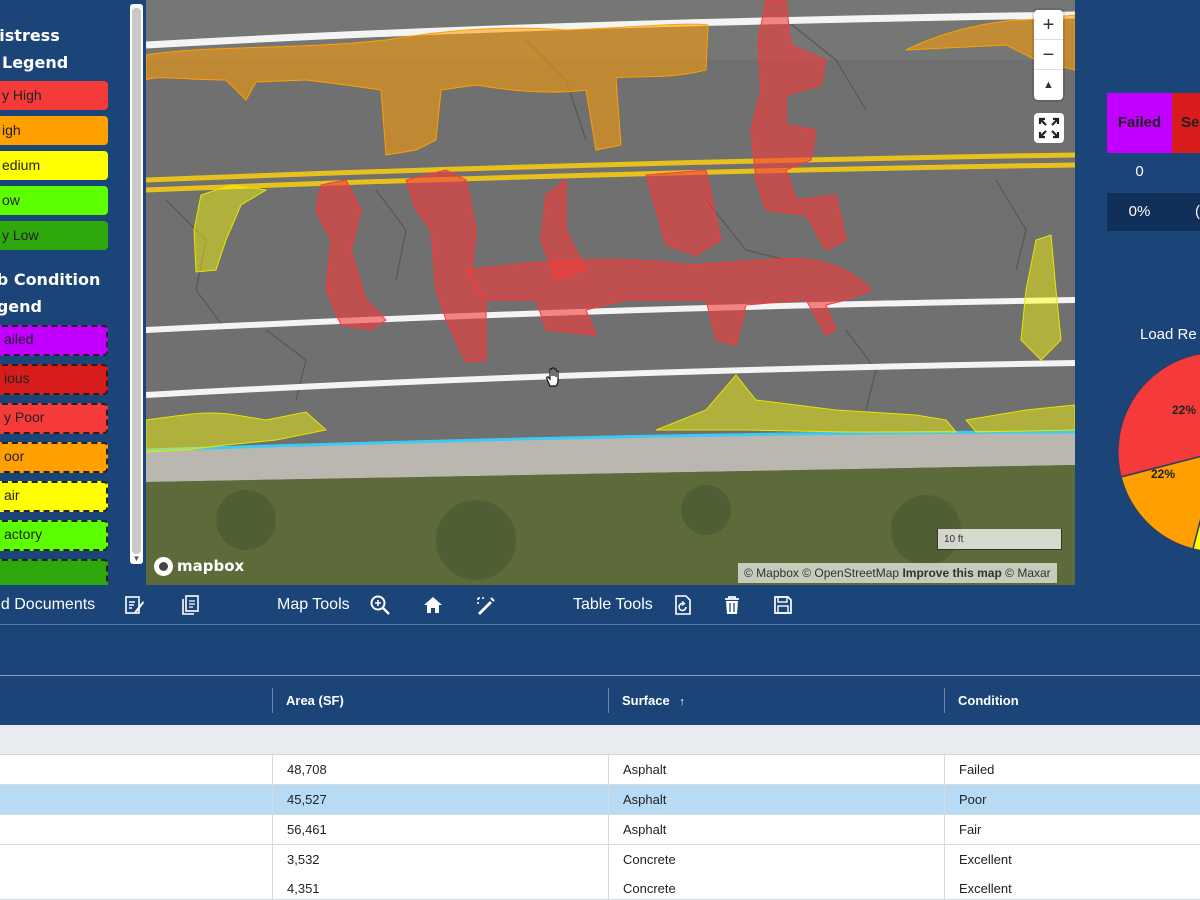 This screenshot has height=900, width=1200. I want to click on group-row, so click(600, 740).